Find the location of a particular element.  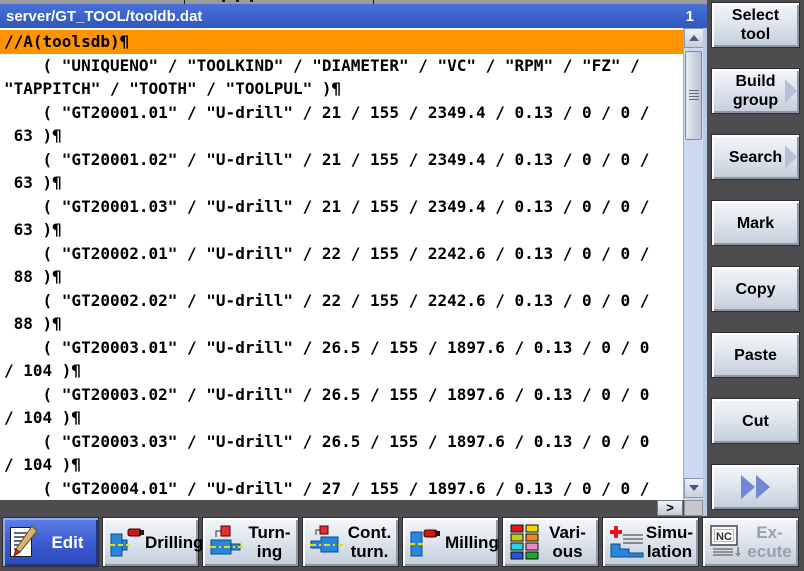

softkey-label: Copy is located at coordinates (755, 289).